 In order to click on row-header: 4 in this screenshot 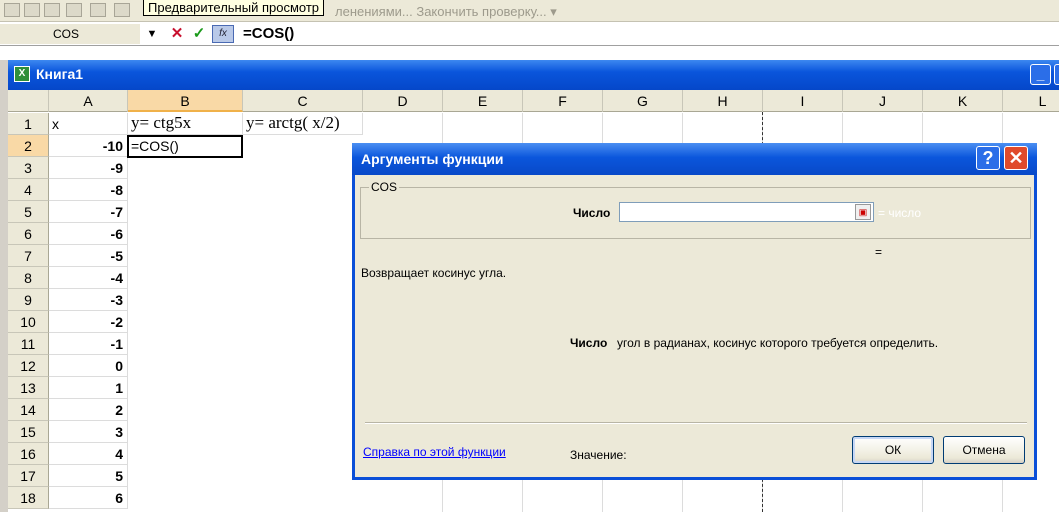, I will do `click(28, 190)`.